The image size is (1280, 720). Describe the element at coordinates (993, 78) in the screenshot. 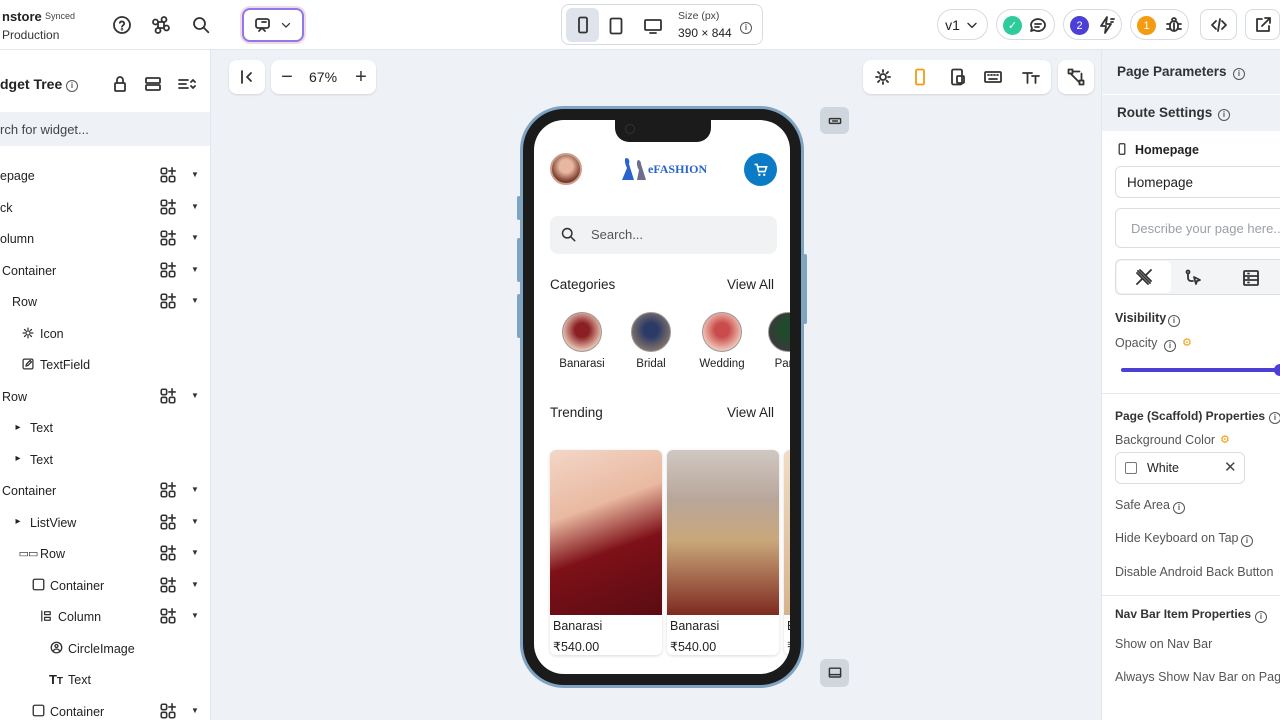

I see `keyboard-icon` at that location.